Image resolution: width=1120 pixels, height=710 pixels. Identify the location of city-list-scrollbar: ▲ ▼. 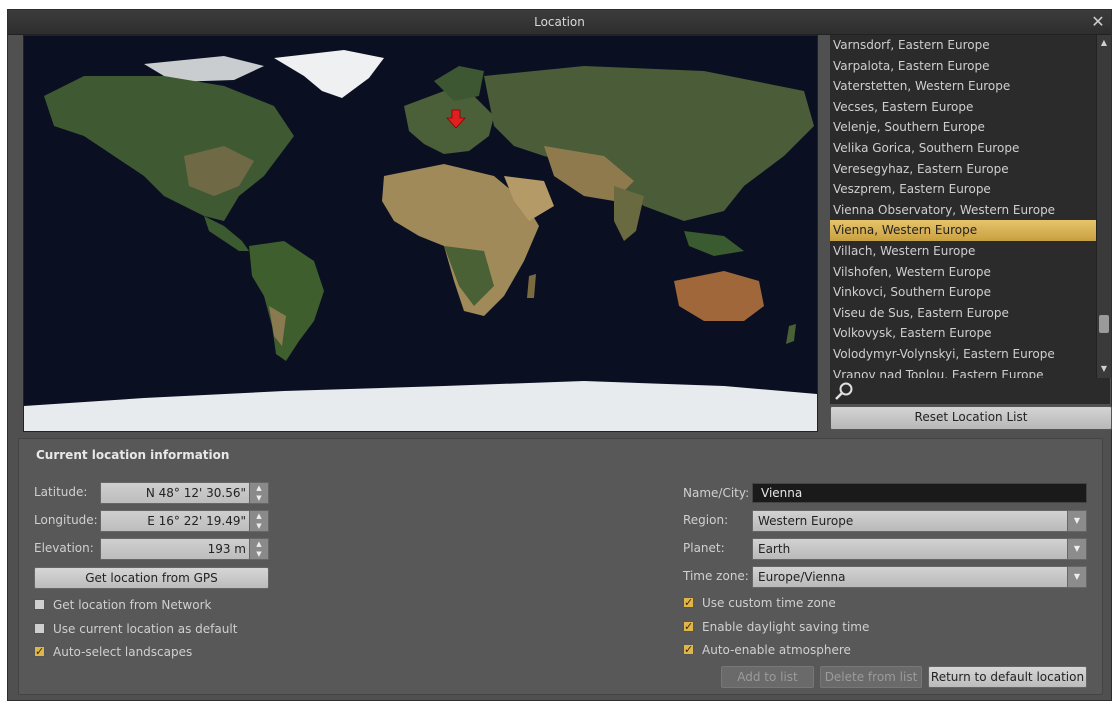
(1103, 206).